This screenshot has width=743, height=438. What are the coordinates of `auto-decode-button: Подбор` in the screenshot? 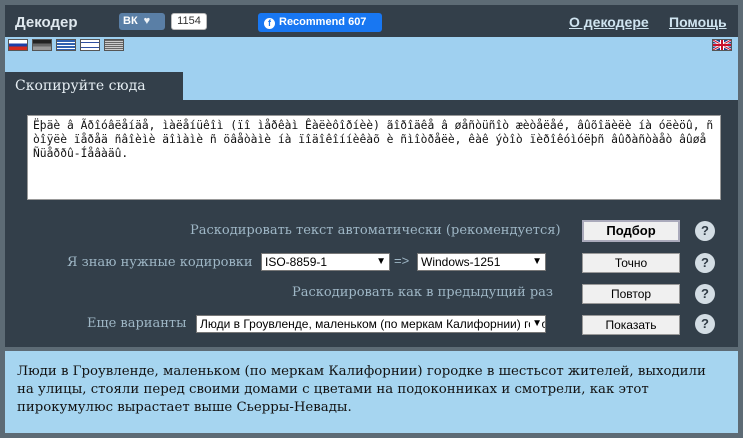 It's located at (631, 231).